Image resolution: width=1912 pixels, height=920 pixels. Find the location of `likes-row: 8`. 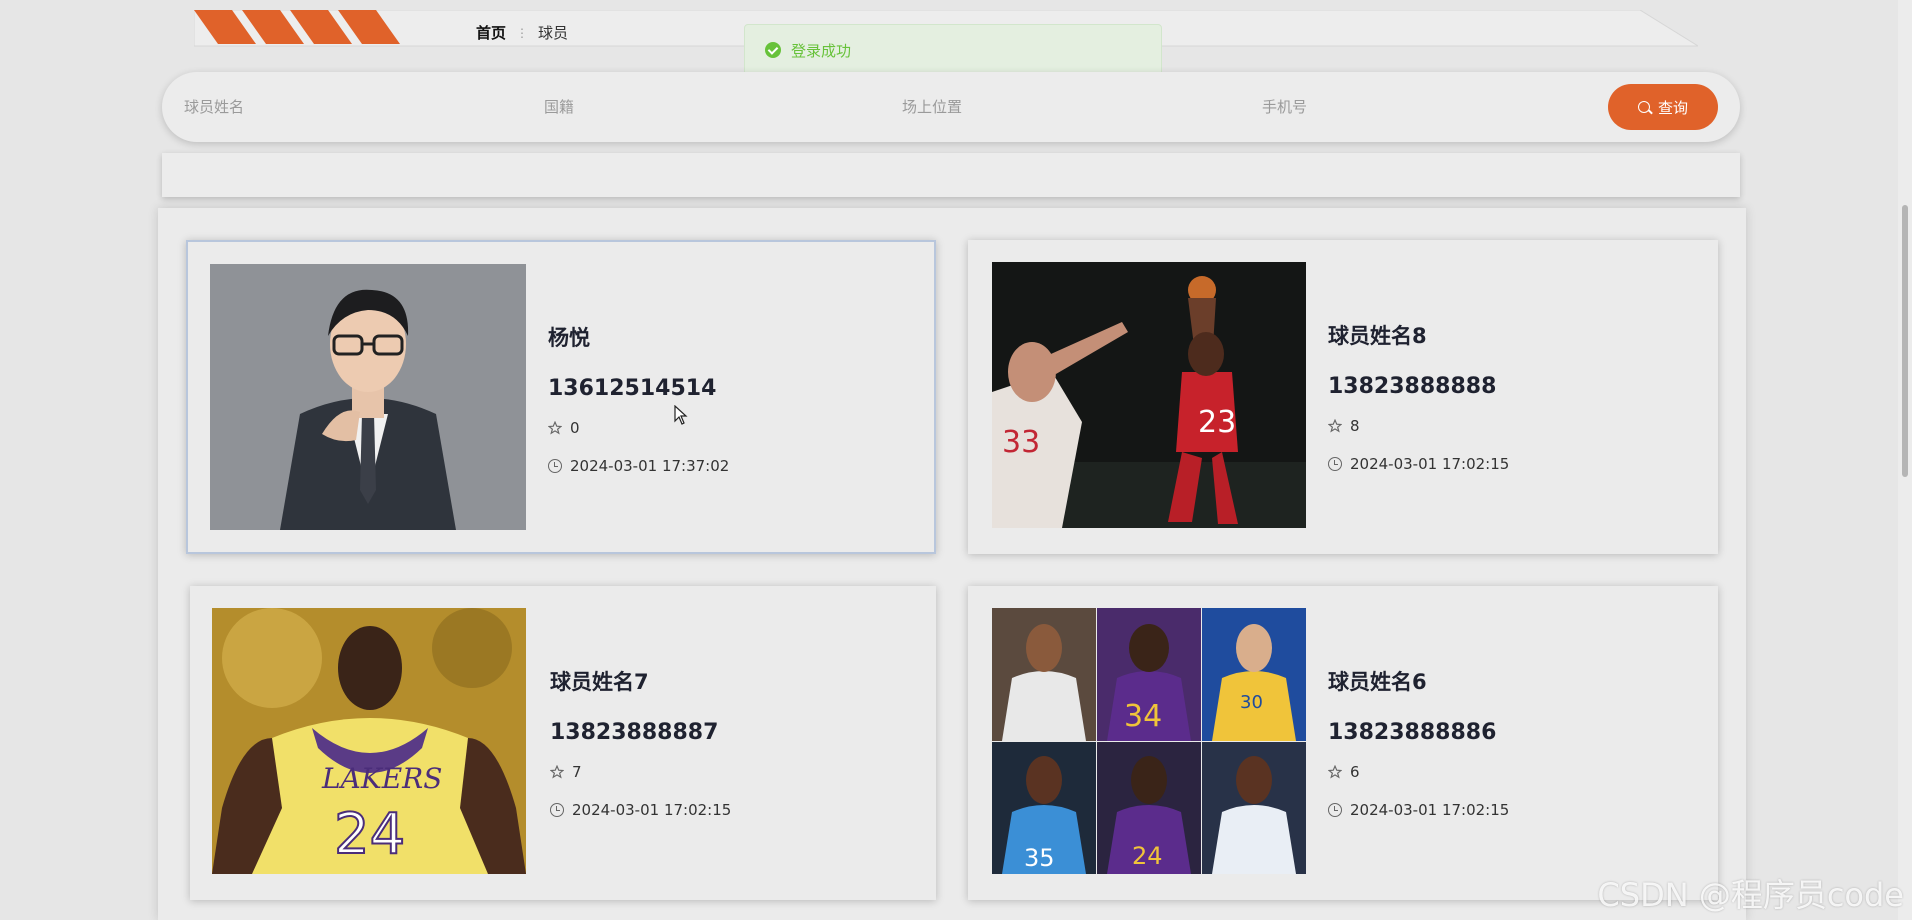

likes-row: 8 is located at coordinates (1418, 426).